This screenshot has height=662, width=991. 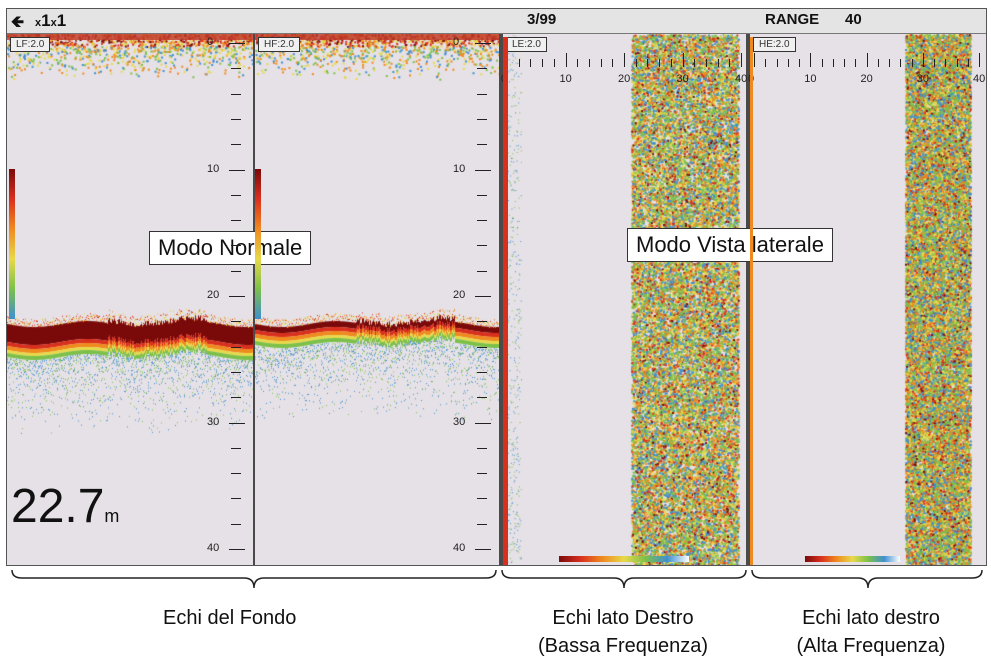 What do you see at coordinates (230, 618) in the screenshot?
I see `caption-bottom-echoes: Echi del Fondo` at bounding box center [230, 618].